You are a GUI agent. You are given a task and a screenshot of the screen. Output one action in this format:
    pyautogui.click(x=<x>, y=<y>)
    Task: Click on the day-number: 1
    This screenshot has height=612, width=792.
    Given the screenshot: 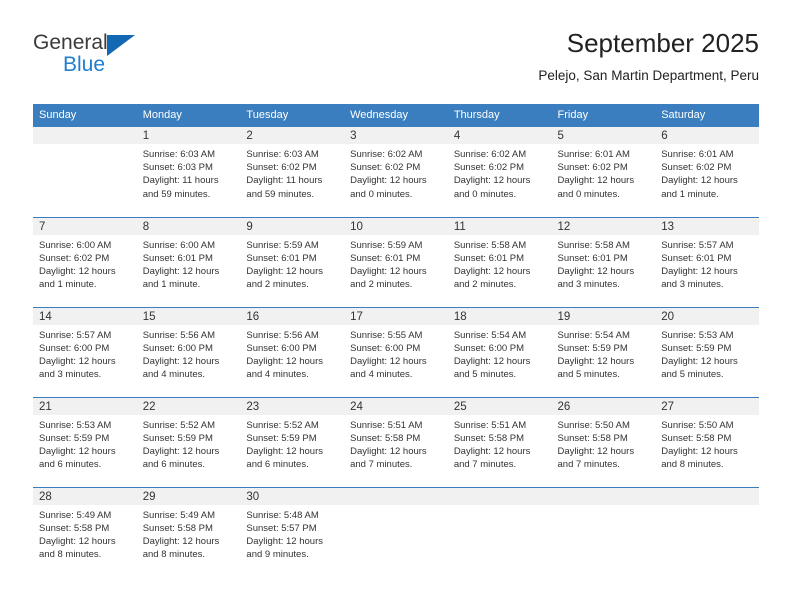 What is the action you would take?
    pyautogui.click(x=188, y=135)
    